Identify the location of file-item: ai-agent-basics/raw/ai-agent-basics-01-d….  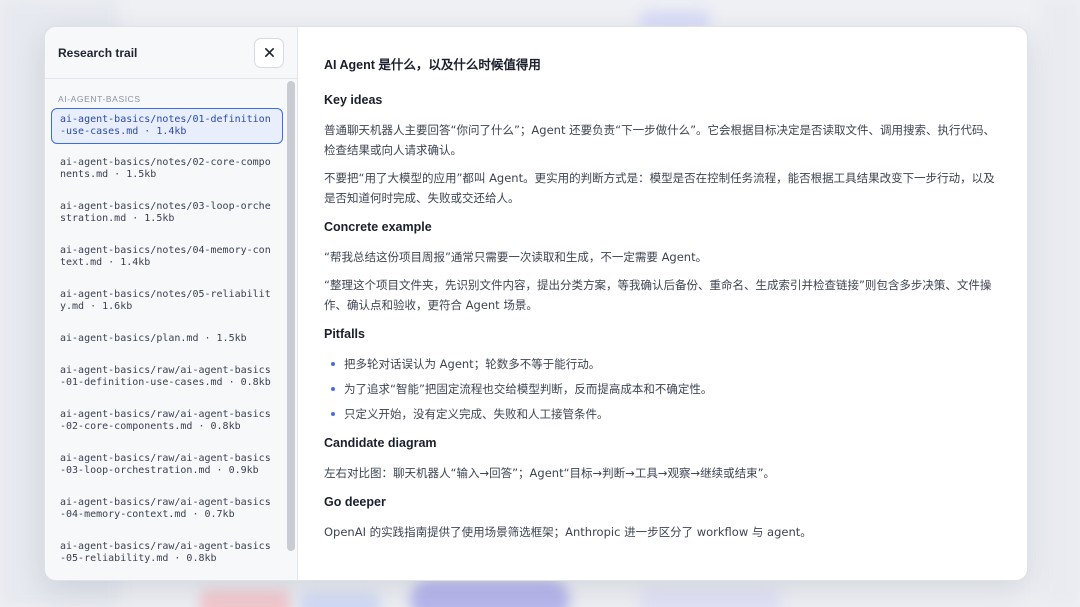
(167, 377).